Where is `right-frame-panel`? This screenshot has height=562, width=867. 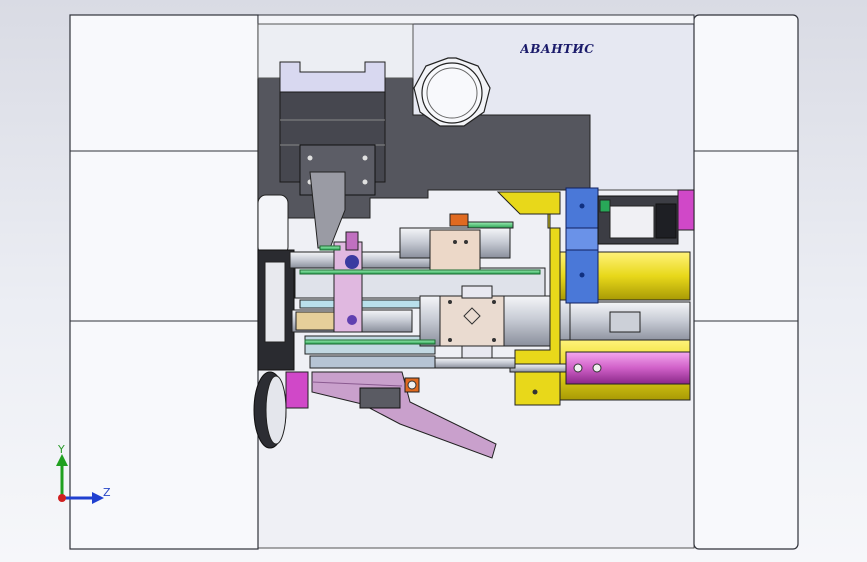
right-frame-panel is located at coordinates (746, 282).